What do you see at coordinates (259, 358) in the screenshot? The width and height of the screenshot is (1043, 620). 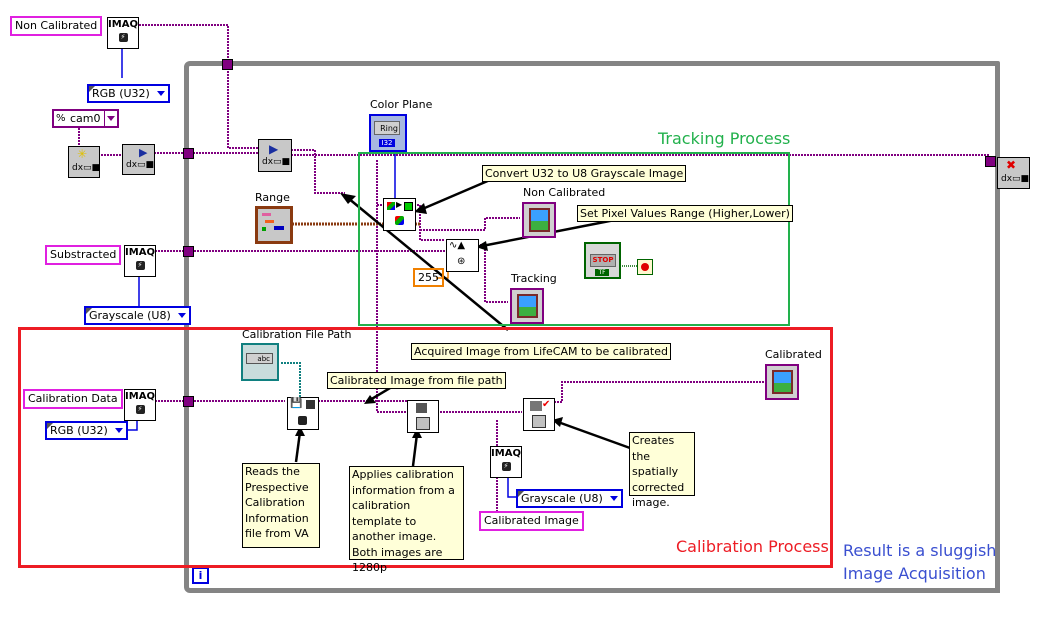 I see `path-value: abc` at bounding box center [259, 358].